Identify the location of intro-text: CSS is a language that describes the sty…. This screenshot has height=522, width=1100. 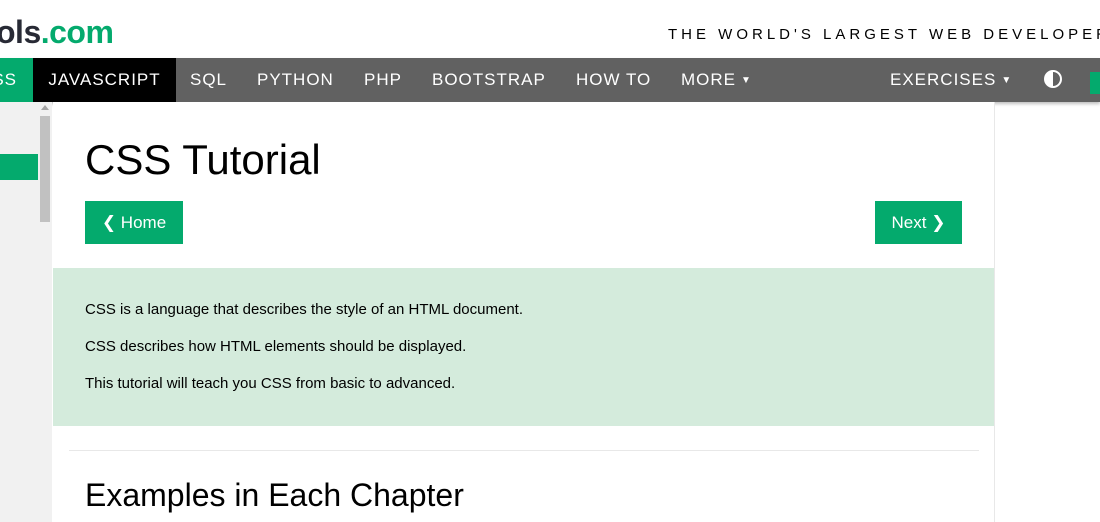
(304, 309).